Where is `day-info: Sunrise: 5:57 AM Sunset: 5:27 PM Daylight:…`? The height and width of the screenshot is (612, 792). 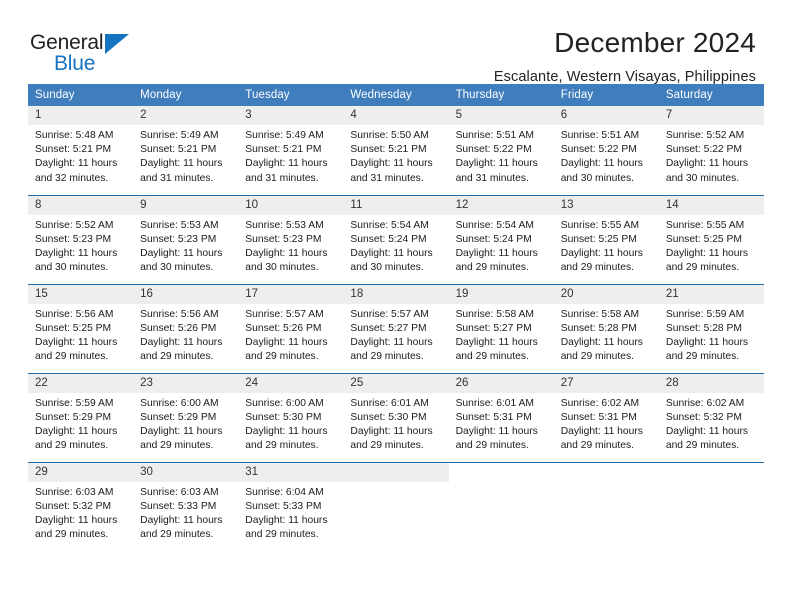
day-info: Sunrise: 5:57 AM Sunset: 5:27 PM Daylight:… is located at coordinates (395, 334).